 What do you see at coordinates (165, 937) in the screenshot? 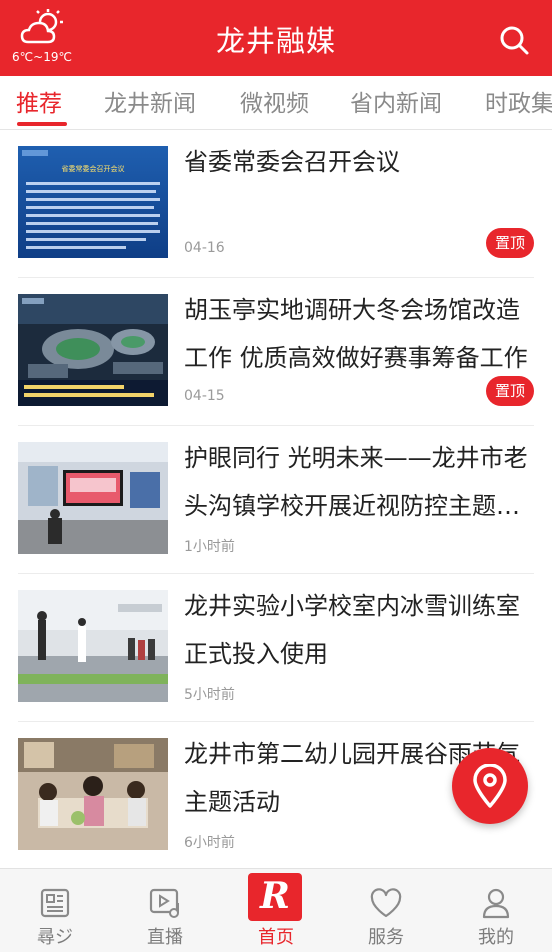
I see `nav-label: 直播` at bounding box center [165, 937].